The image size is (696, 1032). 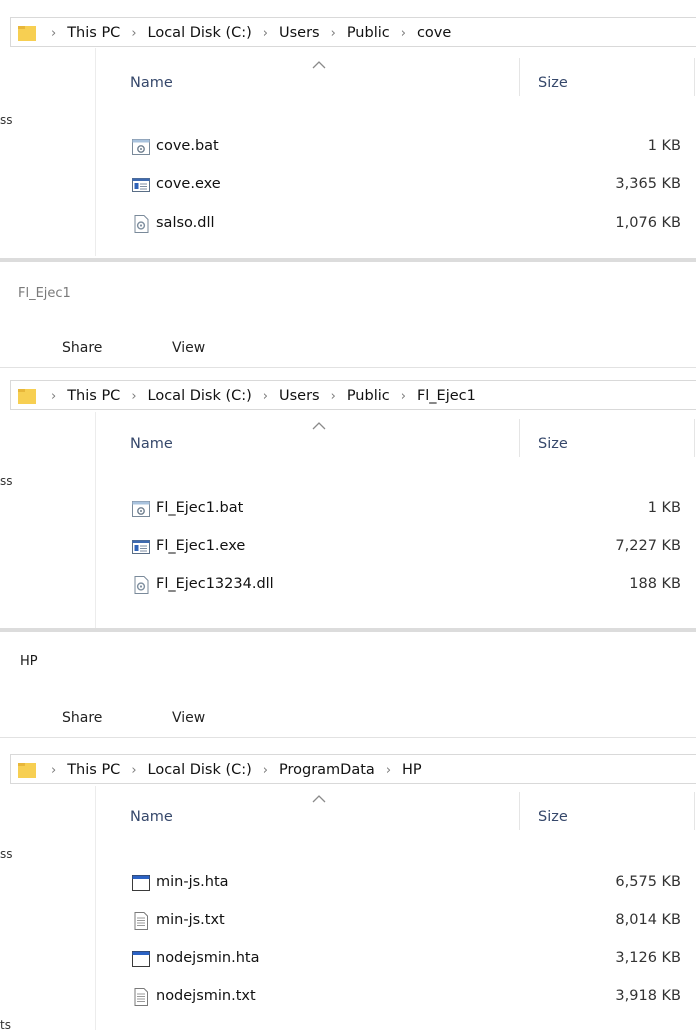 What do you see at coordinates (200, 508) in the screenshot?
I see `file-name: Fl_Ejec1.bat` at bounding box center [200, 508].